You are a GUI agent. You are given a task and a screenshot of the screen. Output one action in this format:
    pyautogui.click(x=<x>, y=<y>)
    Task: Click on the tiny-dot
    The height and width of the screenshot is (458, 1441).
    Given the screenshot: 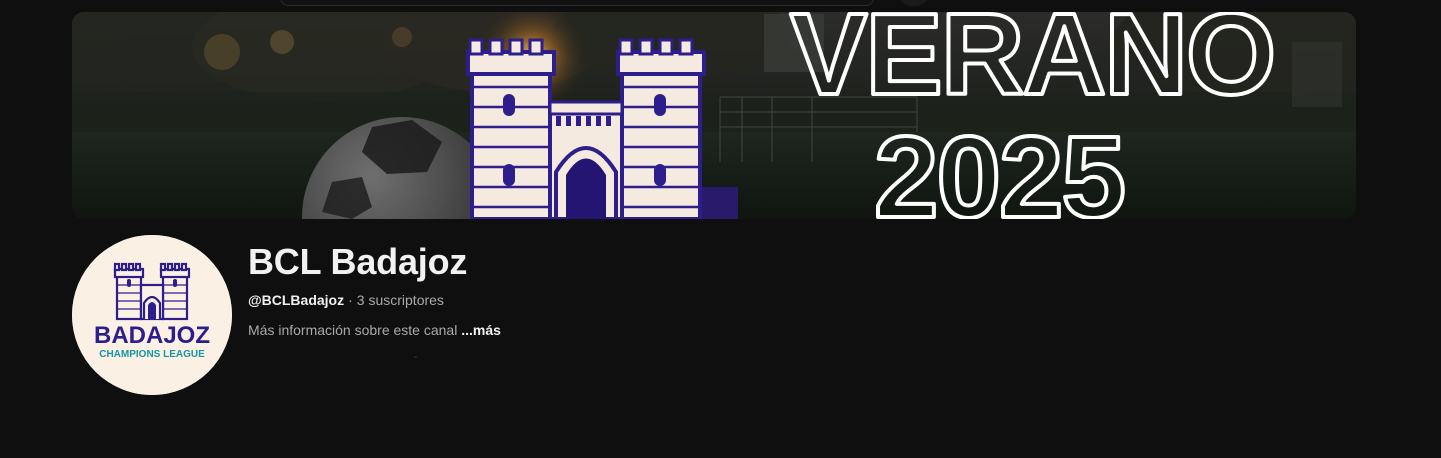 What is the action you would take?
    pyautogui.click(x=415, y=357)
    